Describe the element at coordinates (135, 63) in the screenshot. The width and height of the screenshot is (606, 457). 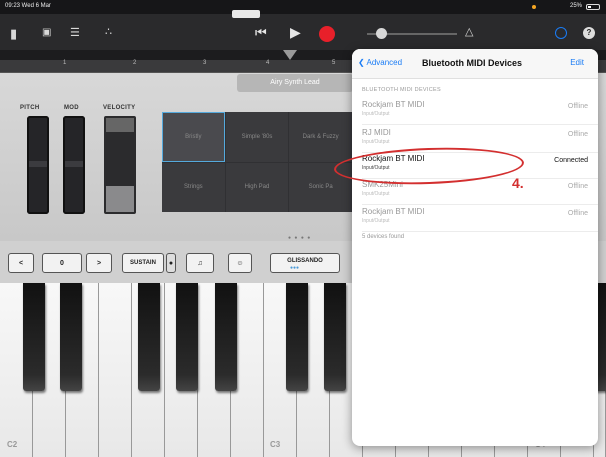
I see `ruler-mark: 2` at that location.